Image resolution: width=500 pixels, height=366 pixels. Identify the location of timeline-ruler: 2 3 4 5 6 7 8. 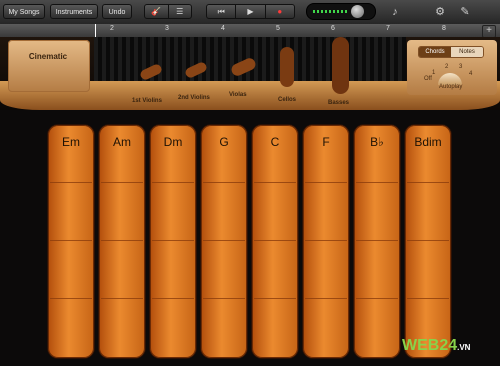
(250, 31).